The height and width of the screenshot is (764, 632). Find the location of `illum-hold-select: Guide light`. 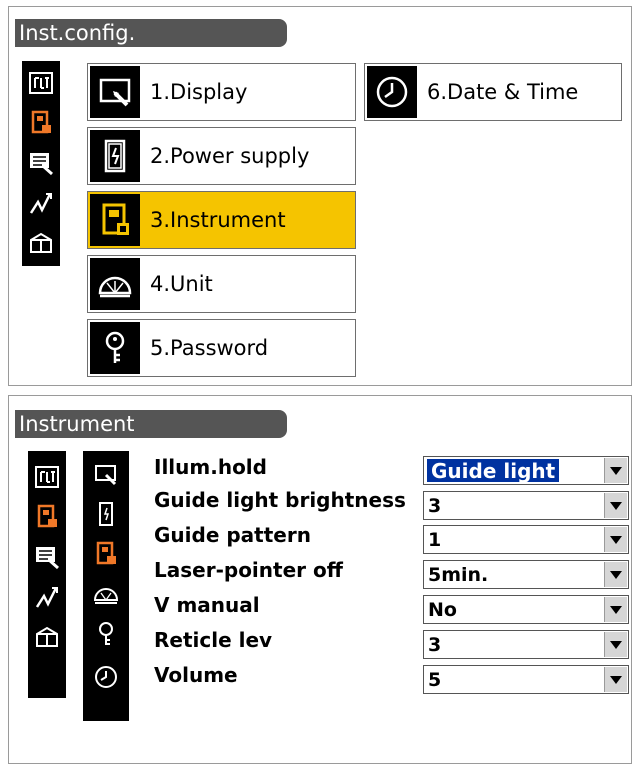

illum-hold-select: Guide light is located at coordinates (526, 470).